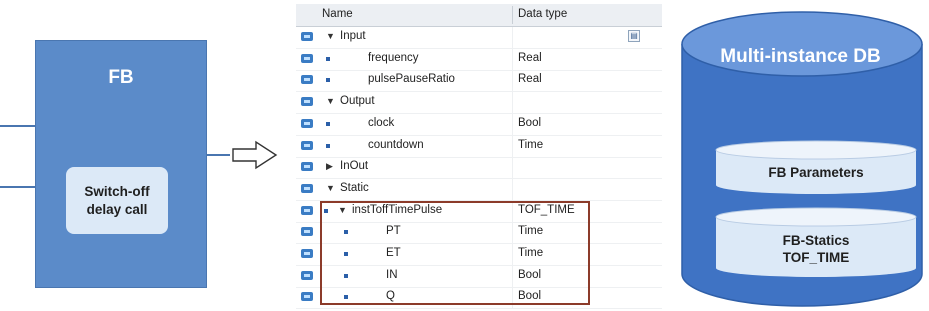  I want to click on table-row: ▶ InOut, so click(479, 168).